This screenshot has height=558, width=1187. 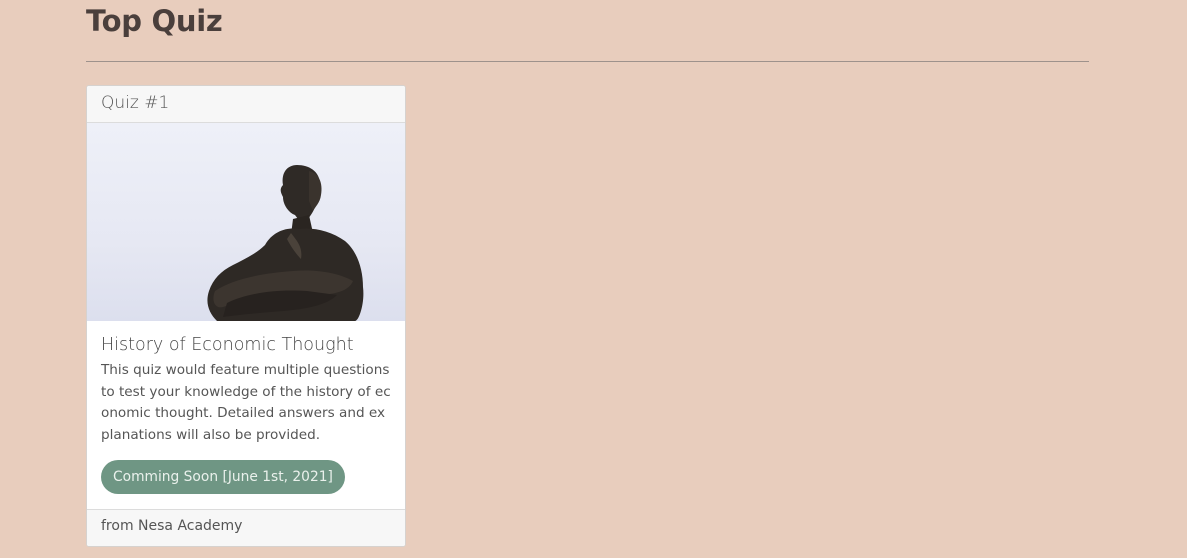 I want to click on coming-soon-badge: Comming Soon [June 1st, 2021], so click(x=223, y=477).